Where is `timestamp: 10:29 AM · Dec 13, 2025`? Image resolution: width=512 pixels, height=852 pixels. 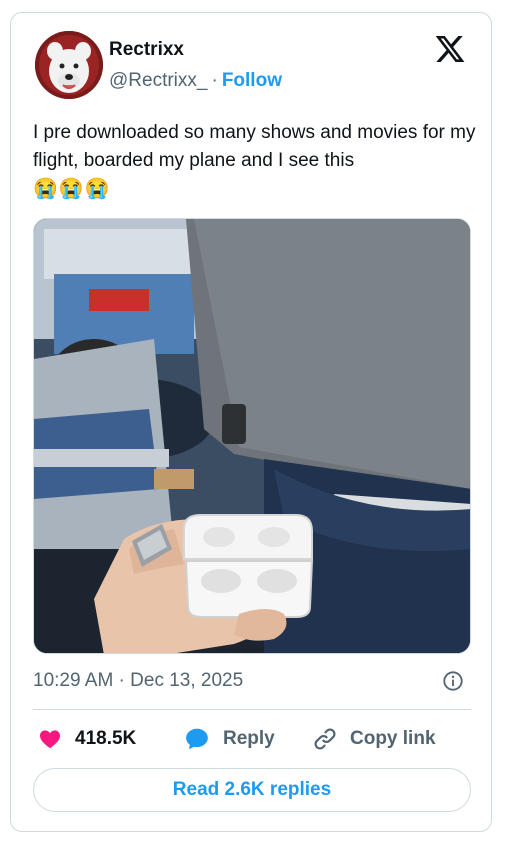 timestamp: 10:29 AM · Dec 13, 2025 is located at coordinates (138, 681).